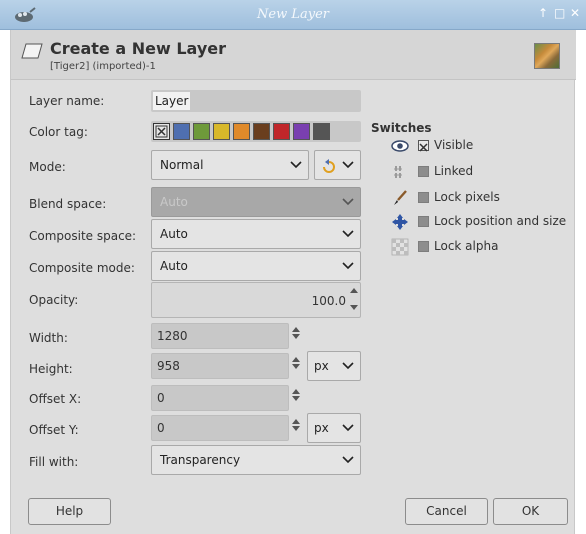  I want to click on offset-x-value: 0, so click(161, 398).